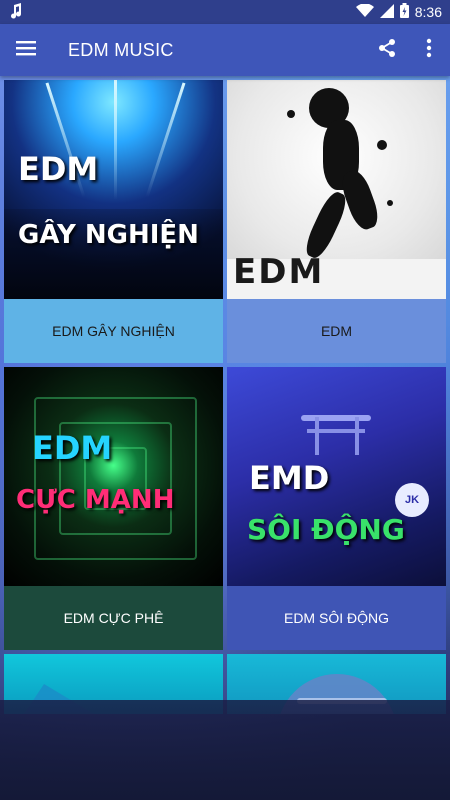 This screenshot has width=450, height=800. I want to click on share-button, so click(387, 50).